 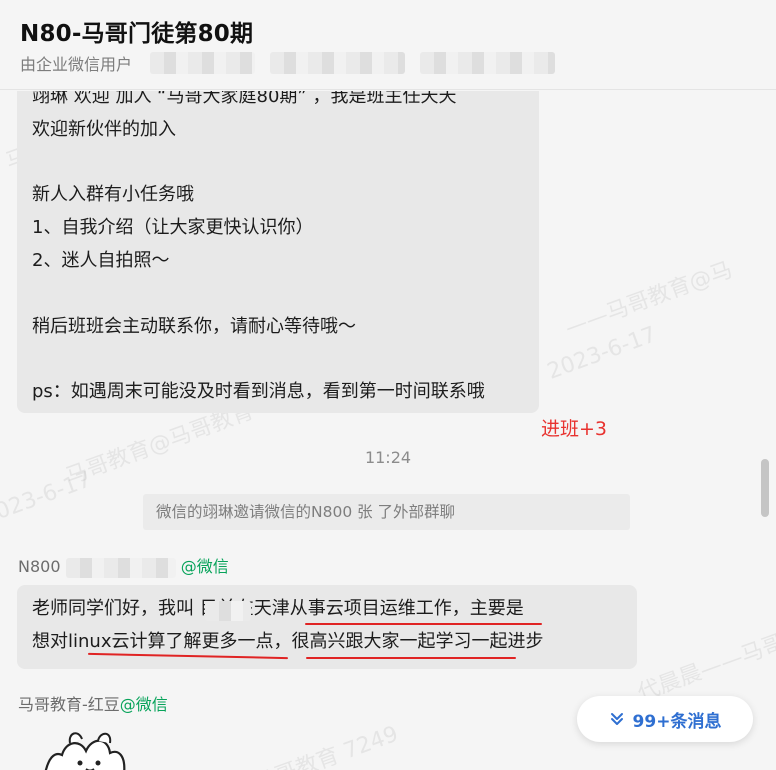 What do you see at coordinates (677, 721) in the screenshot?
I see `new-messages-label: 99+条消息` at bounding box center [677, 721].